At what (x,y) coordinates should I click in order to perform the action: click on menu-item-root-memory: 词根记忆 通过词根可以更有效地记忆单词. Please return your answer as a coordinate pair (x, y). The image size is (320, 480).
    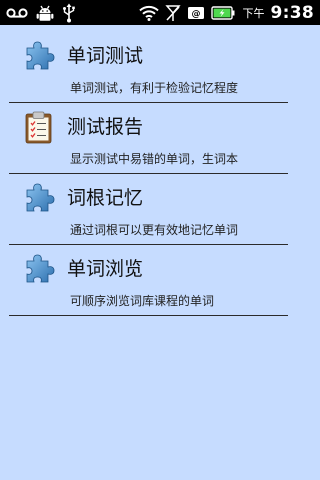
    Looking at the image, I should click on (148, 209).